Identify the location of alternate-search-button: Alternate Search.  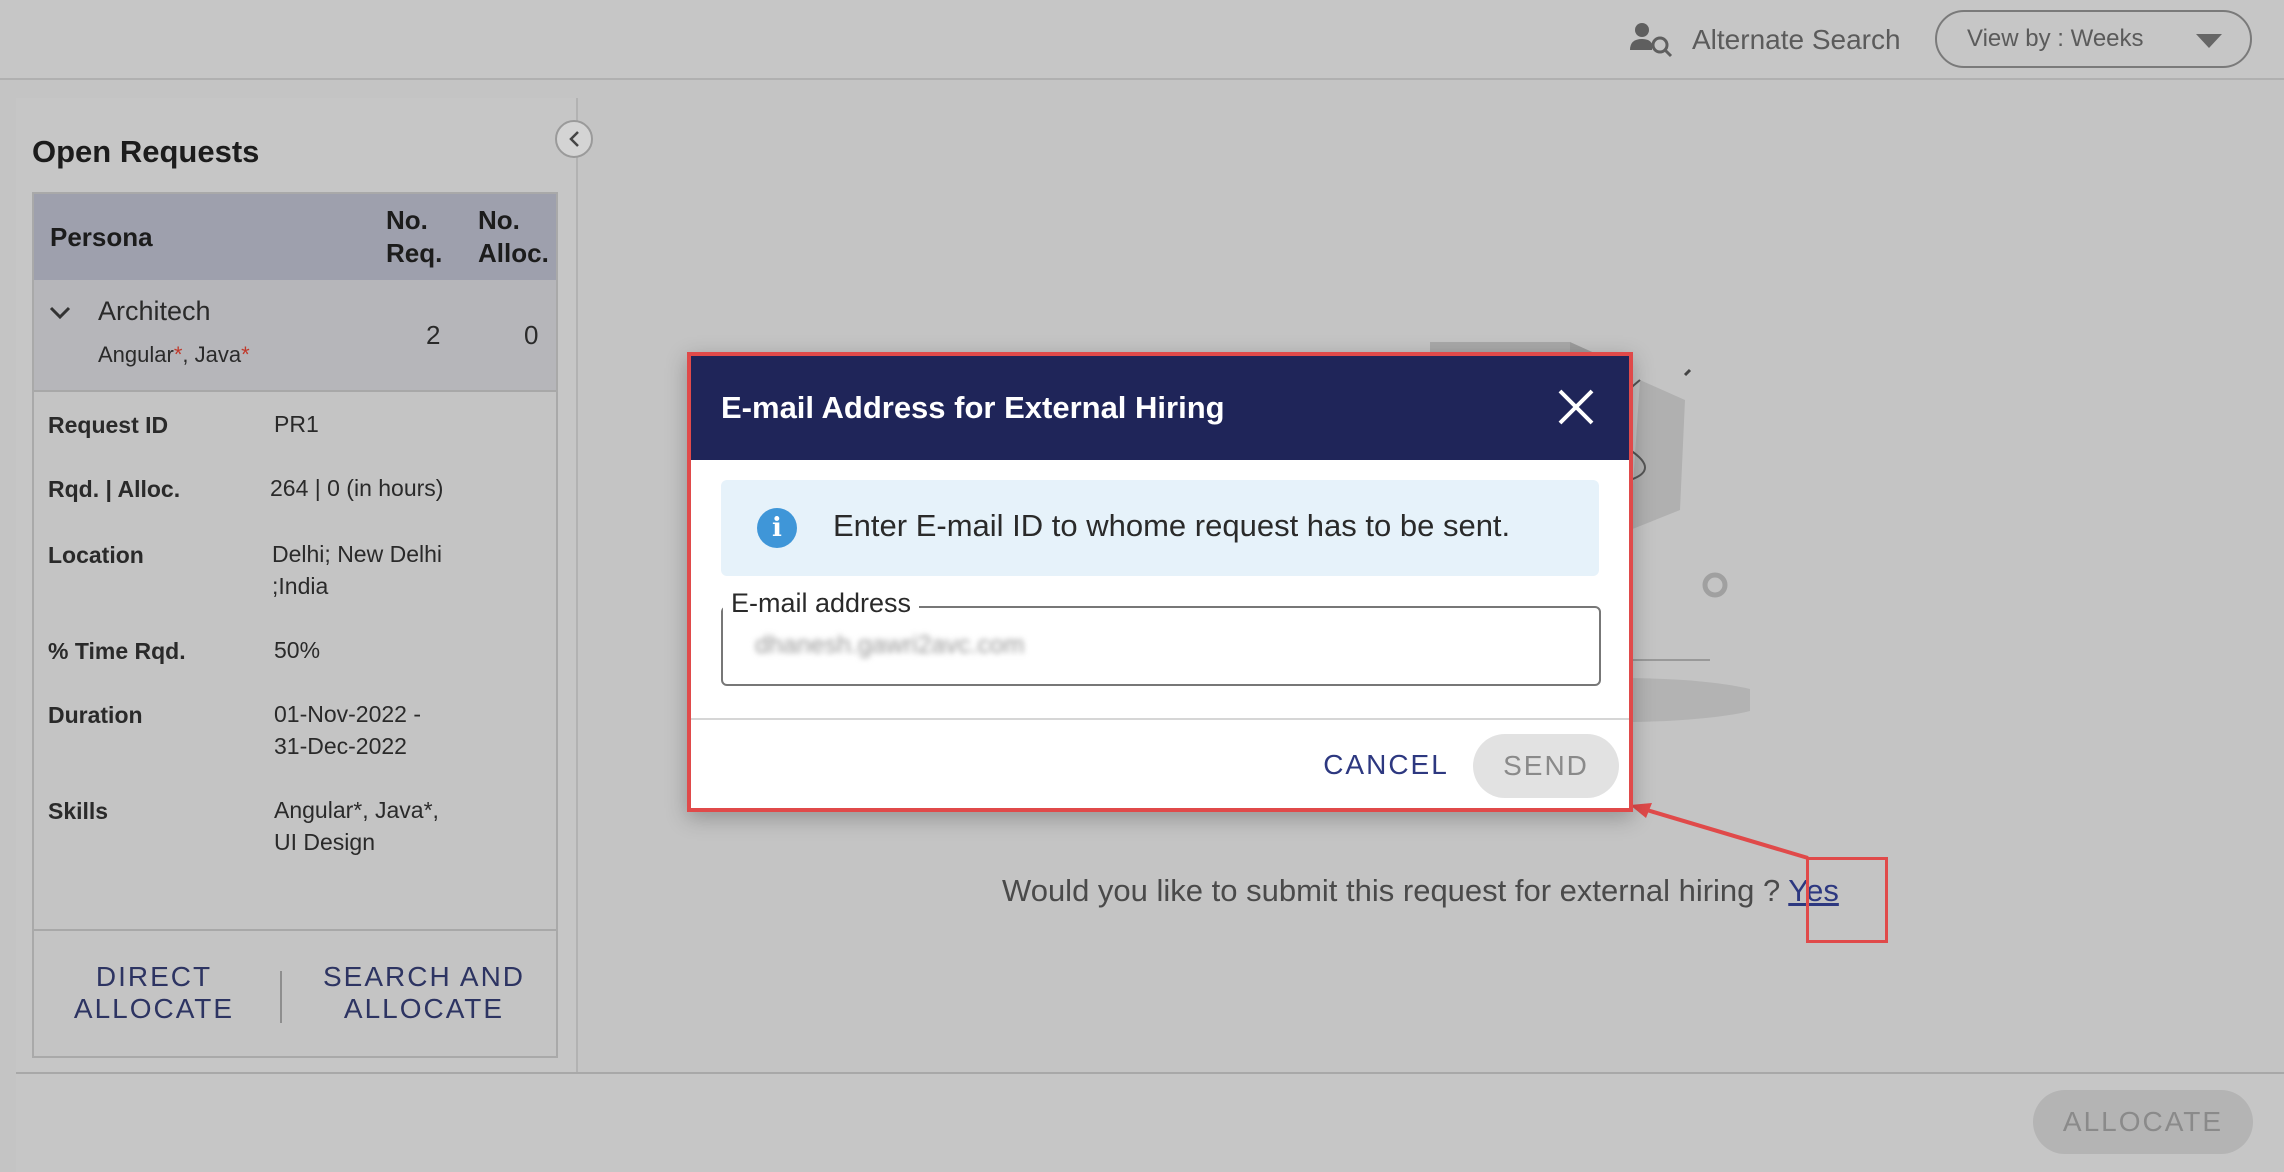
(1764, 40).